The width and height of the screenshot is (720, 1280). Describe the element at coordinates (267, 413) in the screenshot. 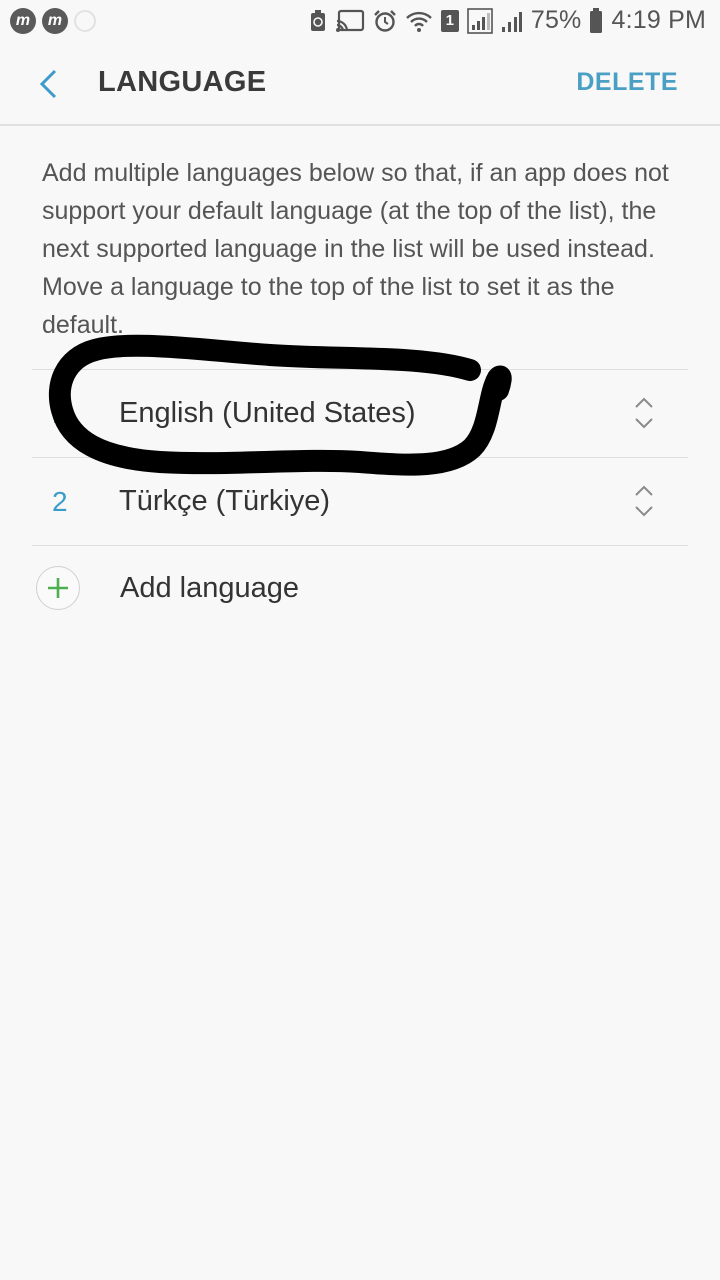

I see `language-name: English (United States)` at that location.